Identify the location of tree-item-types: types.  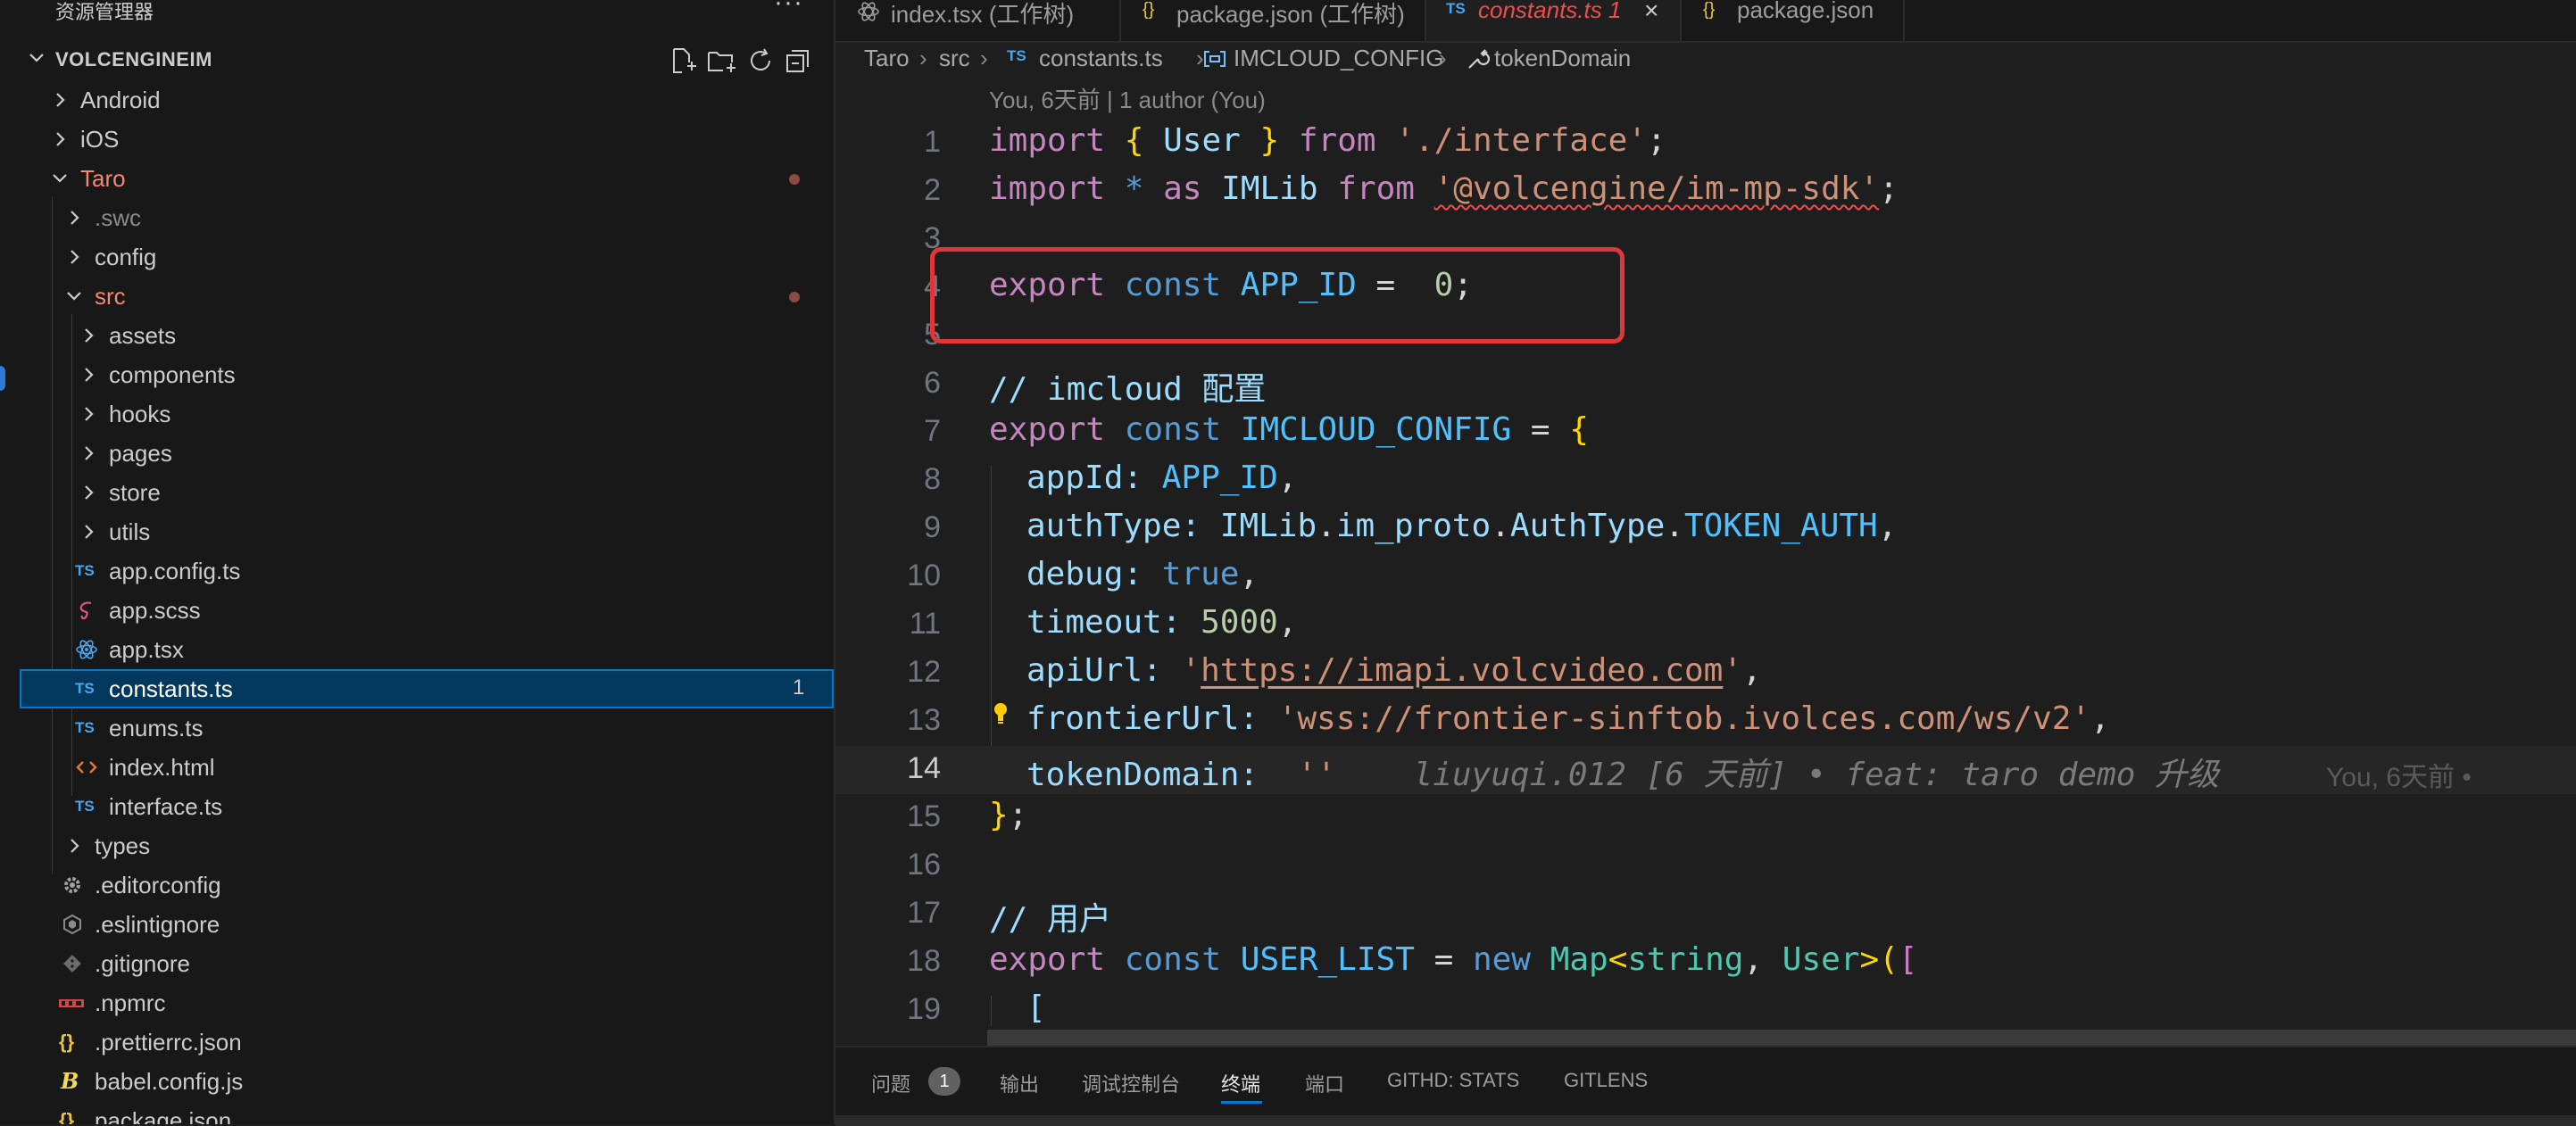
(417, 845).